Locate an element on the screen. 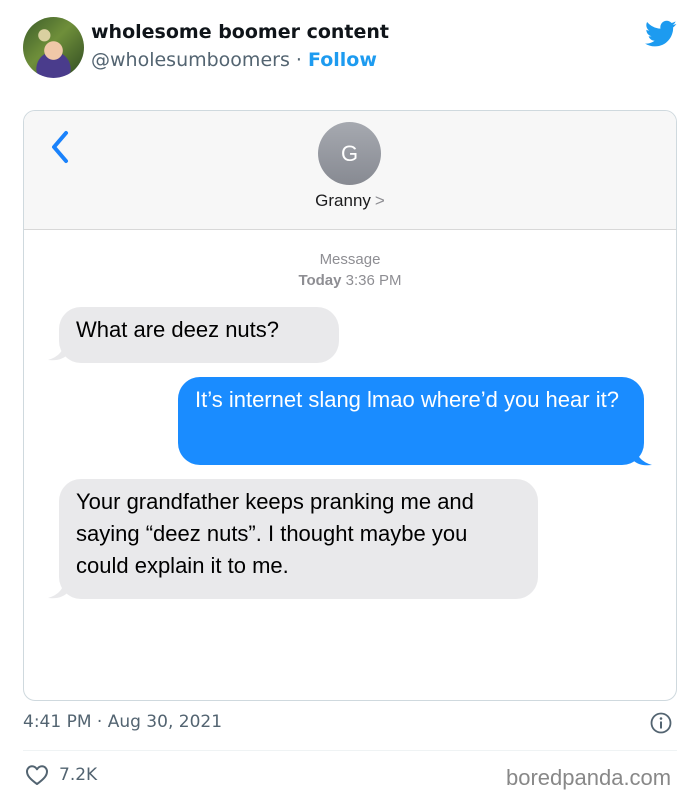 This screenshot has width=700, height=803. messages-header: G Granny > is located at coordinates (350, 170).